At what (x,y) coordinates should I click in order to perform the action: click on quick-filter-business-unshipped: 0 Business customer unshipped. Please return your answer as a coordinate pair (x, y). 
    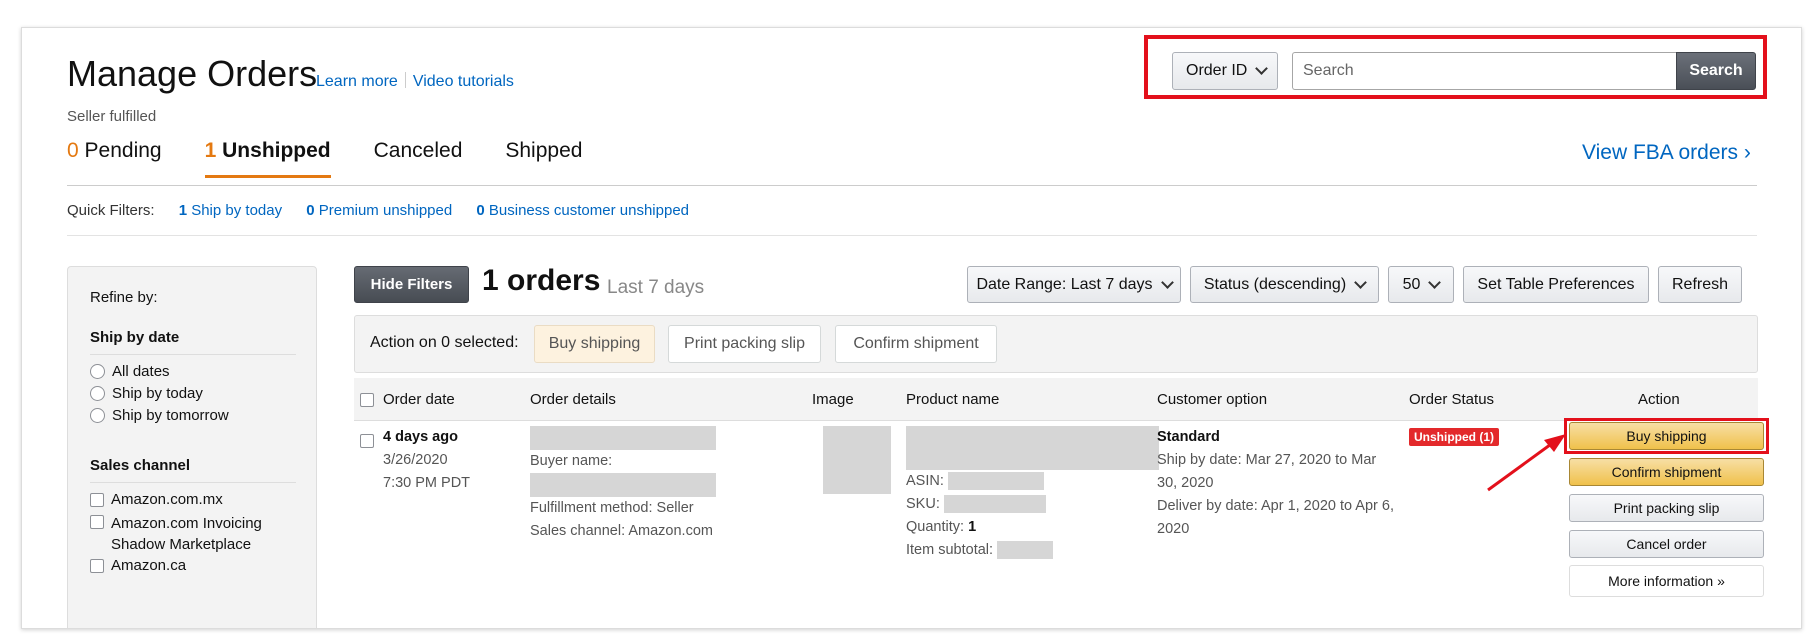
    Looking at the image, I should click on (582, 210).